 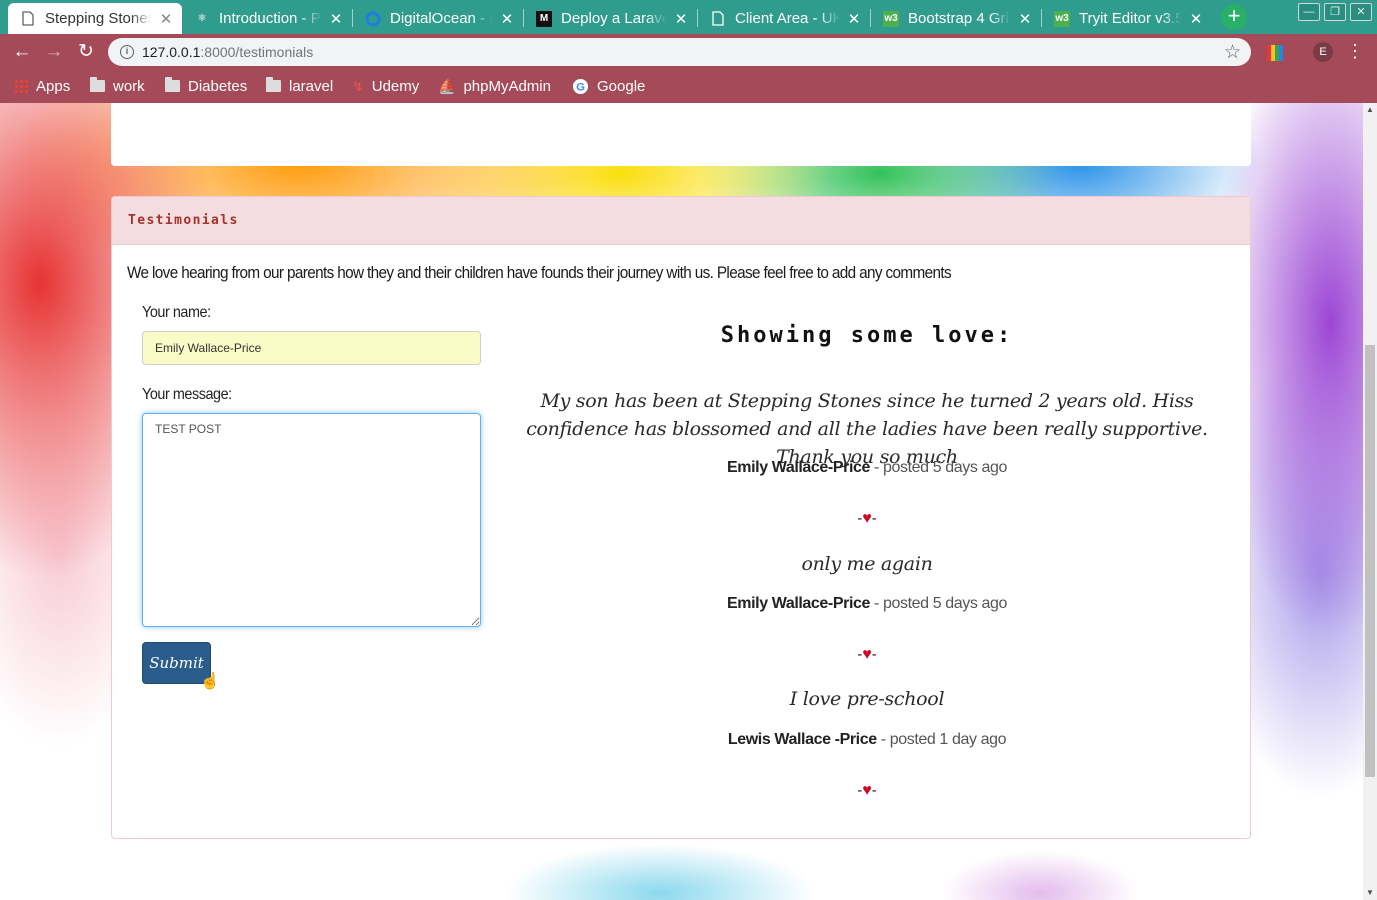 What do you see at coordinates (1130, 18) in the screenshot?
I see `tab-title: Tryit Editor v3.5` at bounding box center [1130, 18].